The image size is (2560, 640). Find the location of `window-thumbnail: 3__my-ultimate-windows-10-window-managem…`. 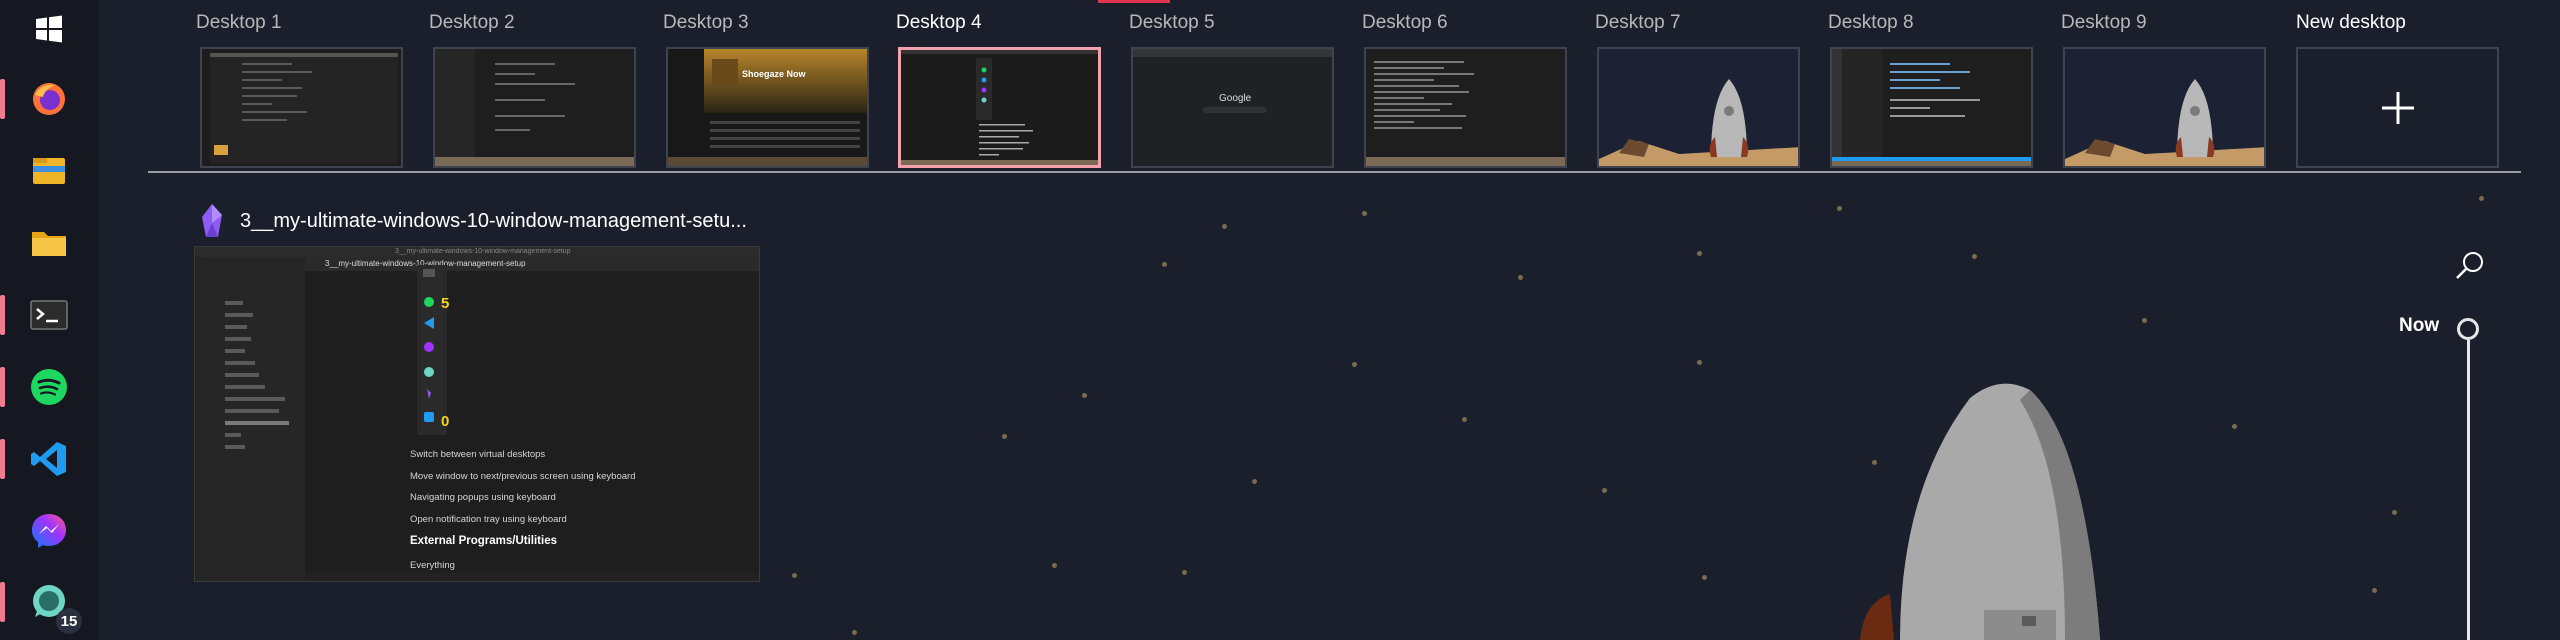

window-thumbnail: 3__my-ultimate-windows-10-window-managem… is located at coordinates (477, 414).